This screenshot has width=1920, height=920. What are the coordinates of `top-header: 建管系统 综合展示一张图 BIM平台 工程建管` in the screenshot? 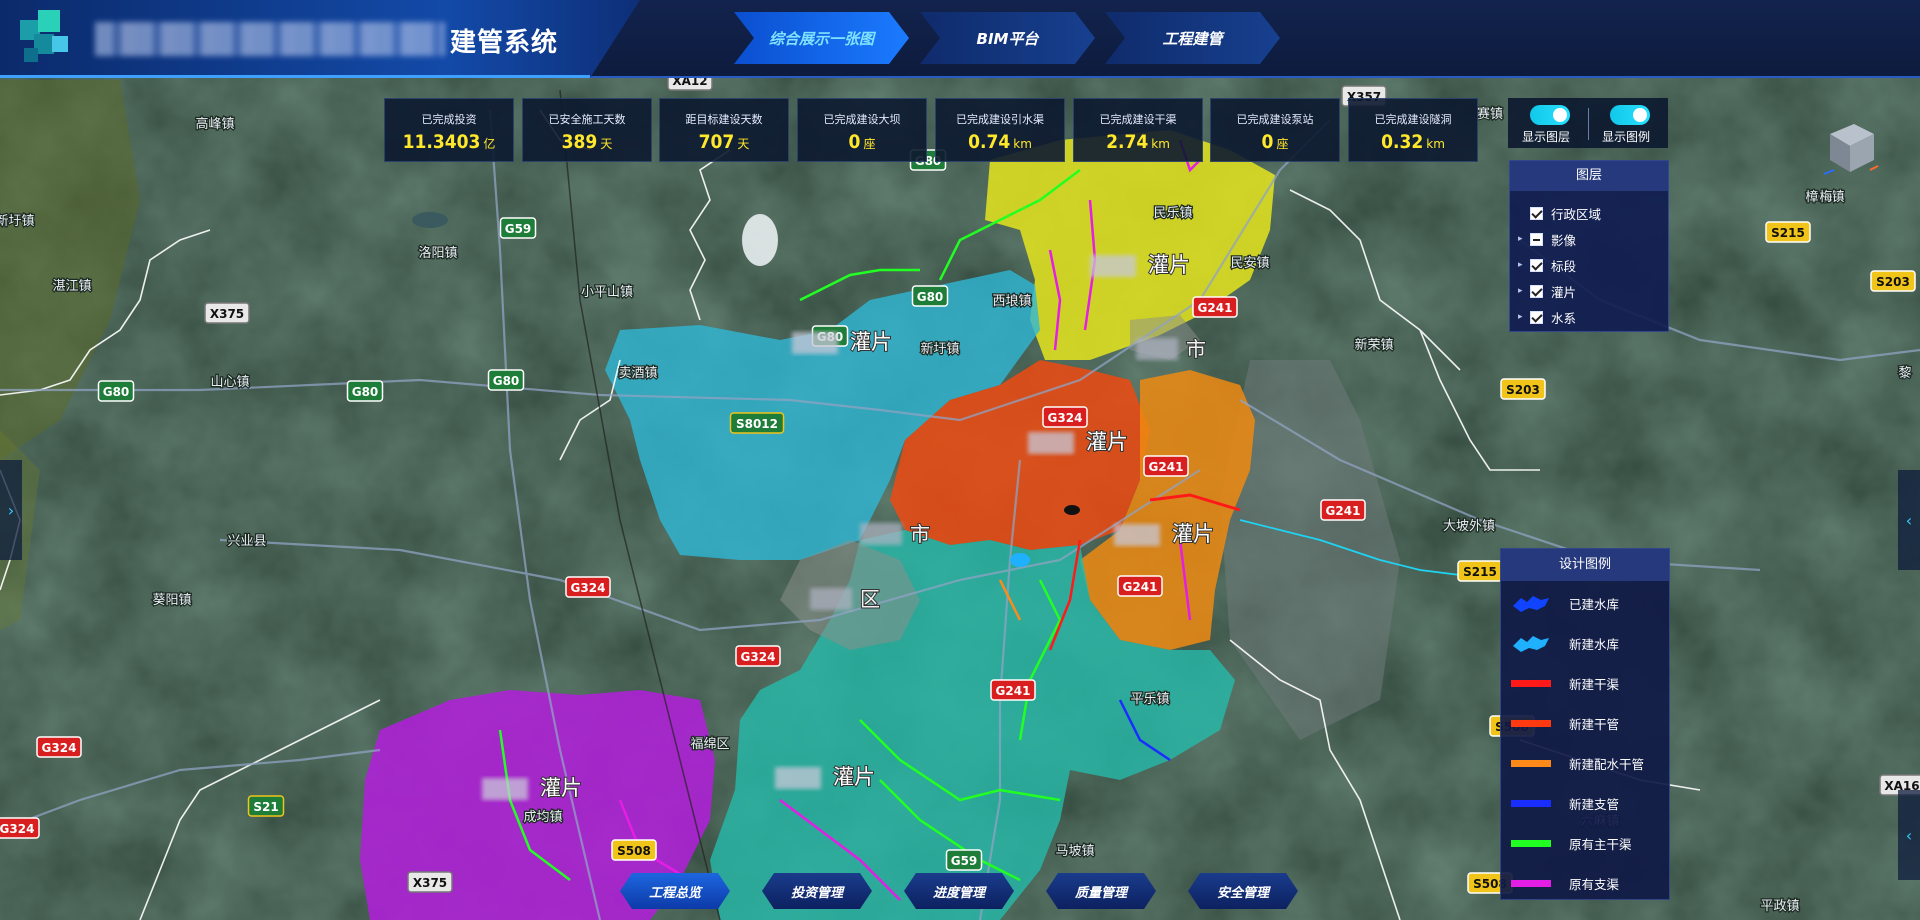 It's located at (960, 39).